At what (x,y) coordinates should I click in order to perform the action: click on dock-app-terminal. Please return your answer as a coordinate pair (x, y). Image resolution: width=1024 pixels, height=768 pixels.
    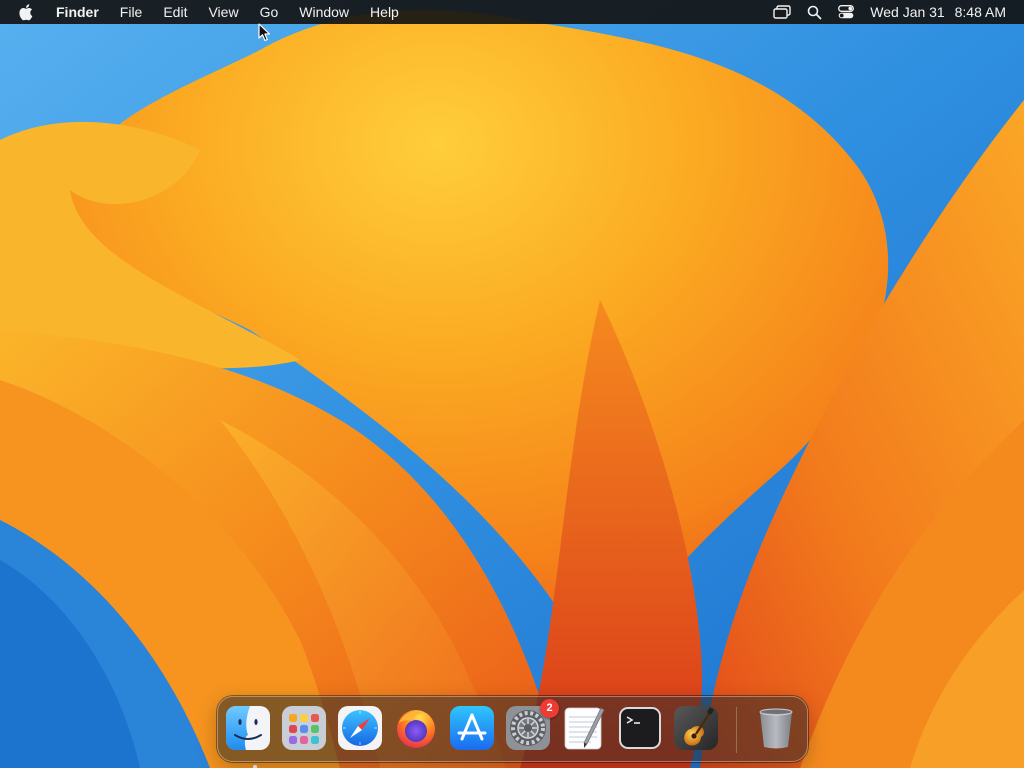
    Looking at the image, I should click on (640, 728).